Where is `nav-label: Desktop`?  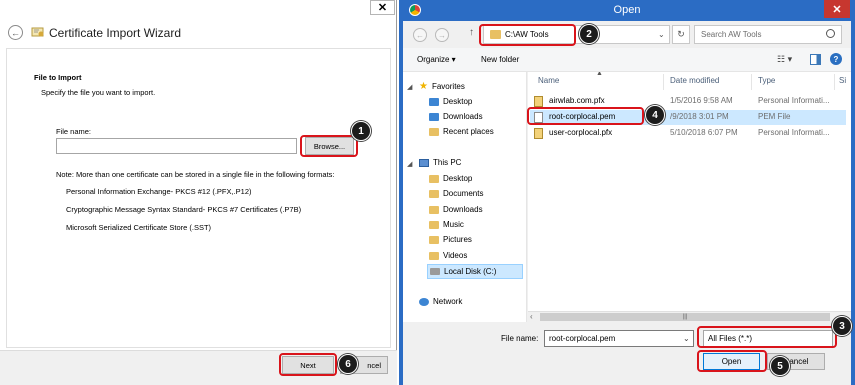 nav-label: Desktop is located at coordinates (458, 178).